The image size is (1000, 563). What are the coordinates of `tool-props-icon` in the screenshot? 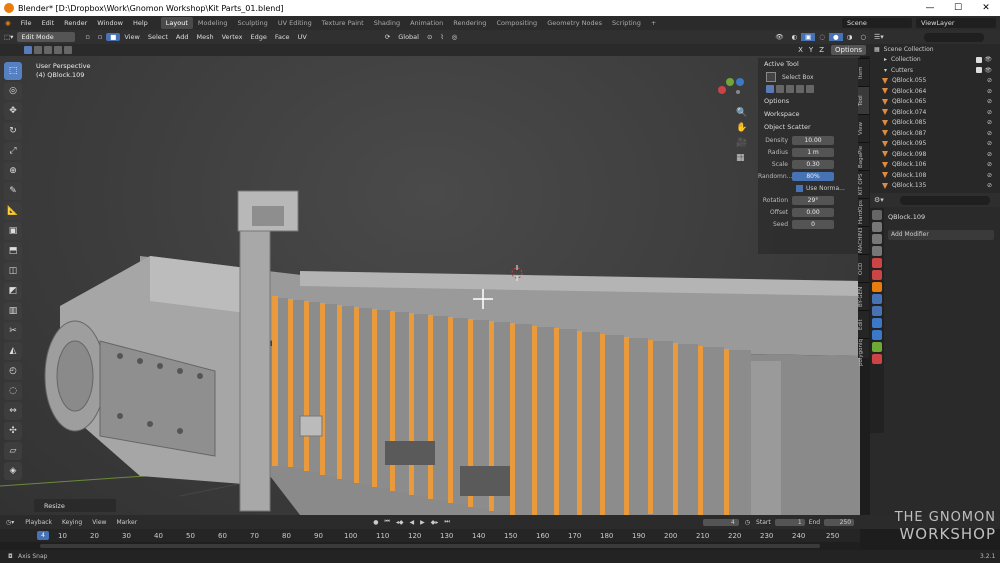 It's located at (877, 215).